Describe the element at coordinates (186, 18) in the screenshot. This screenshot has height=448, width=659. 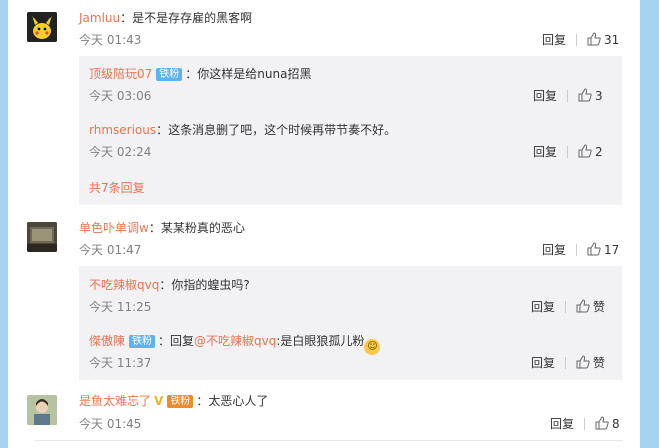
I see `comment-text: ：是不是存存雇的黑客啊` at that location.